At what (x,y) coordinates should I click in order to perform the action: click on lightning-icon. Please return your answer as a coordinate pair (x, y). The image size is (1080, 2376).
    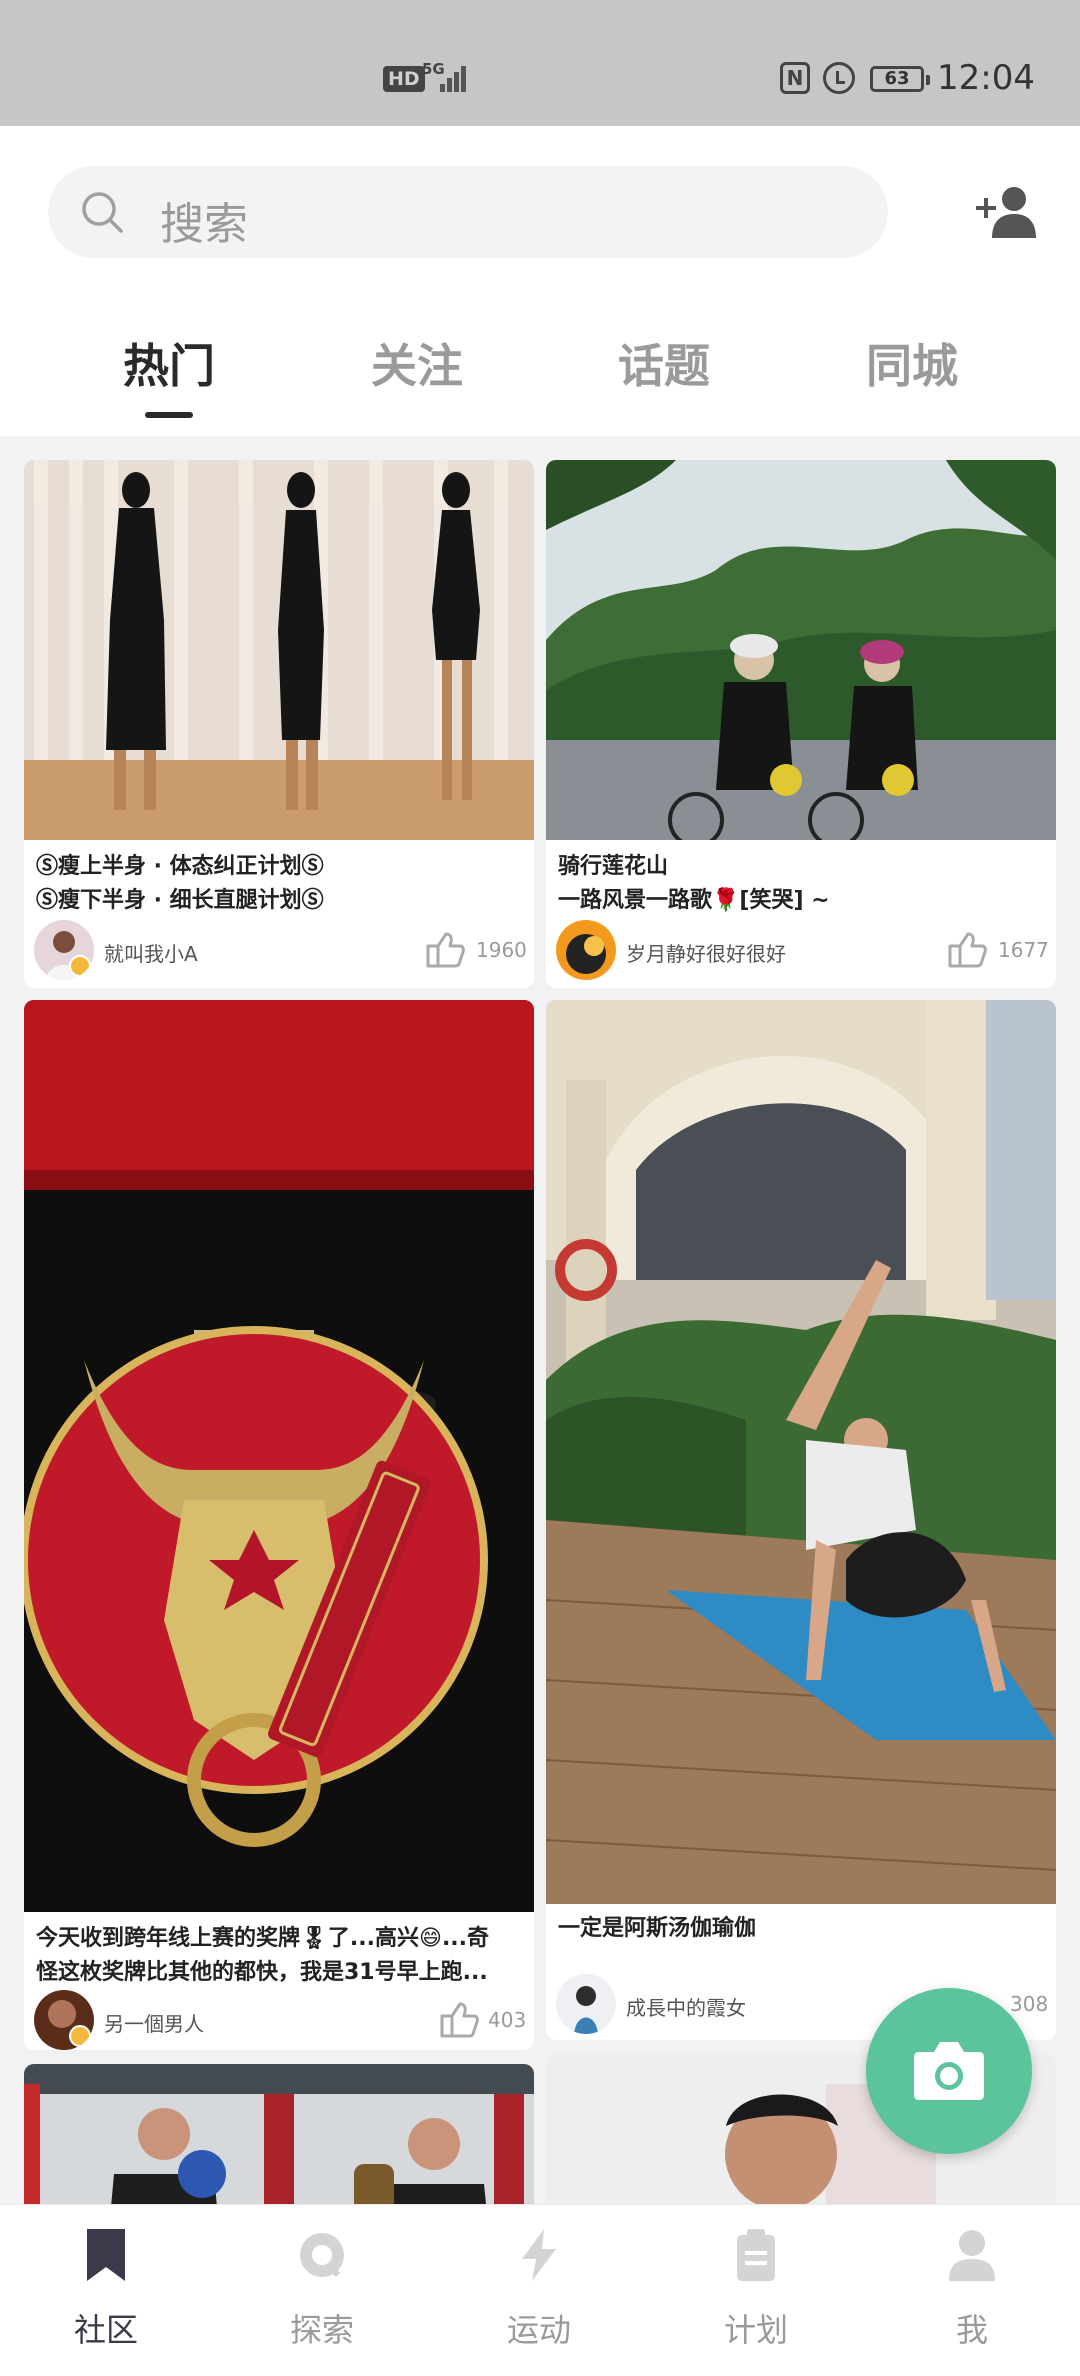
    Looking at the image, I should click on (539, 2255).